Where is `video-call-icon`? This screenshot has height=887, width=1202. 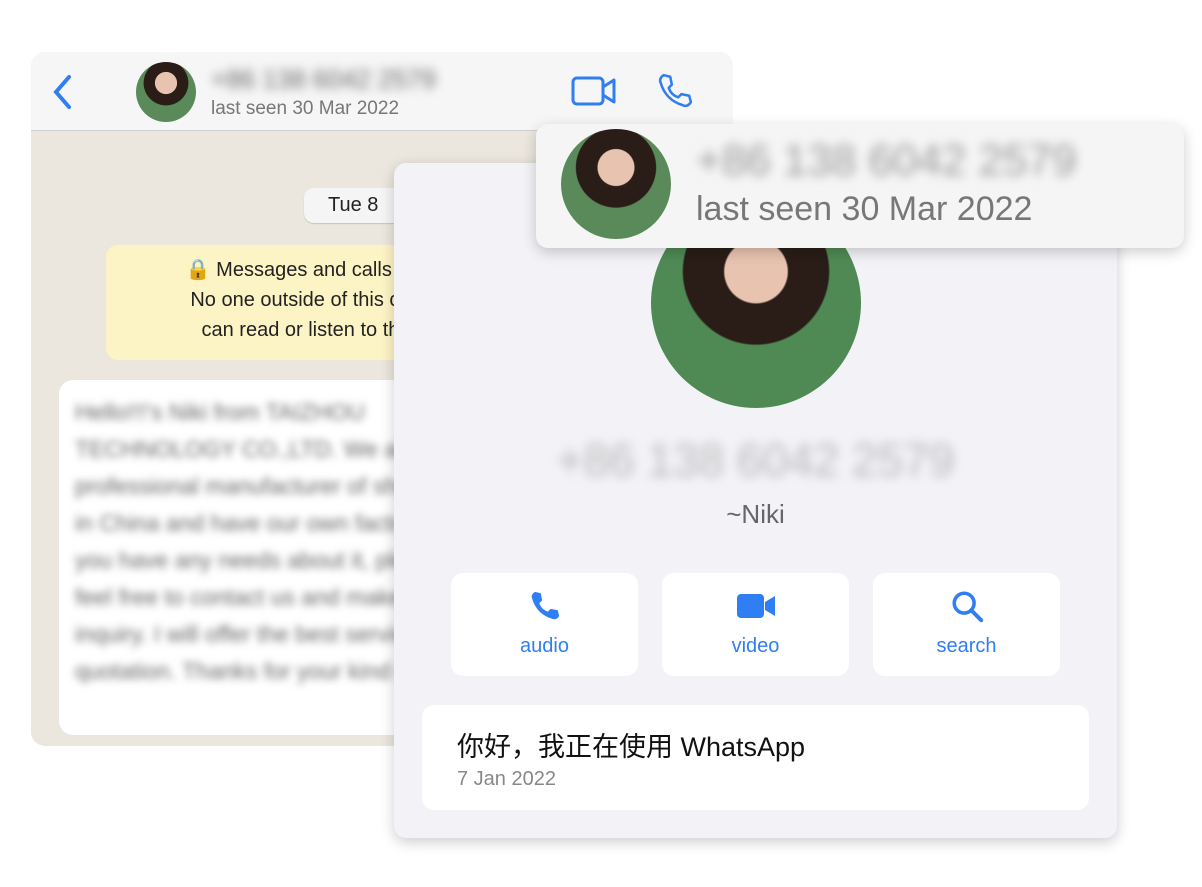 video-call-icon is located at coordinates (594, 91).